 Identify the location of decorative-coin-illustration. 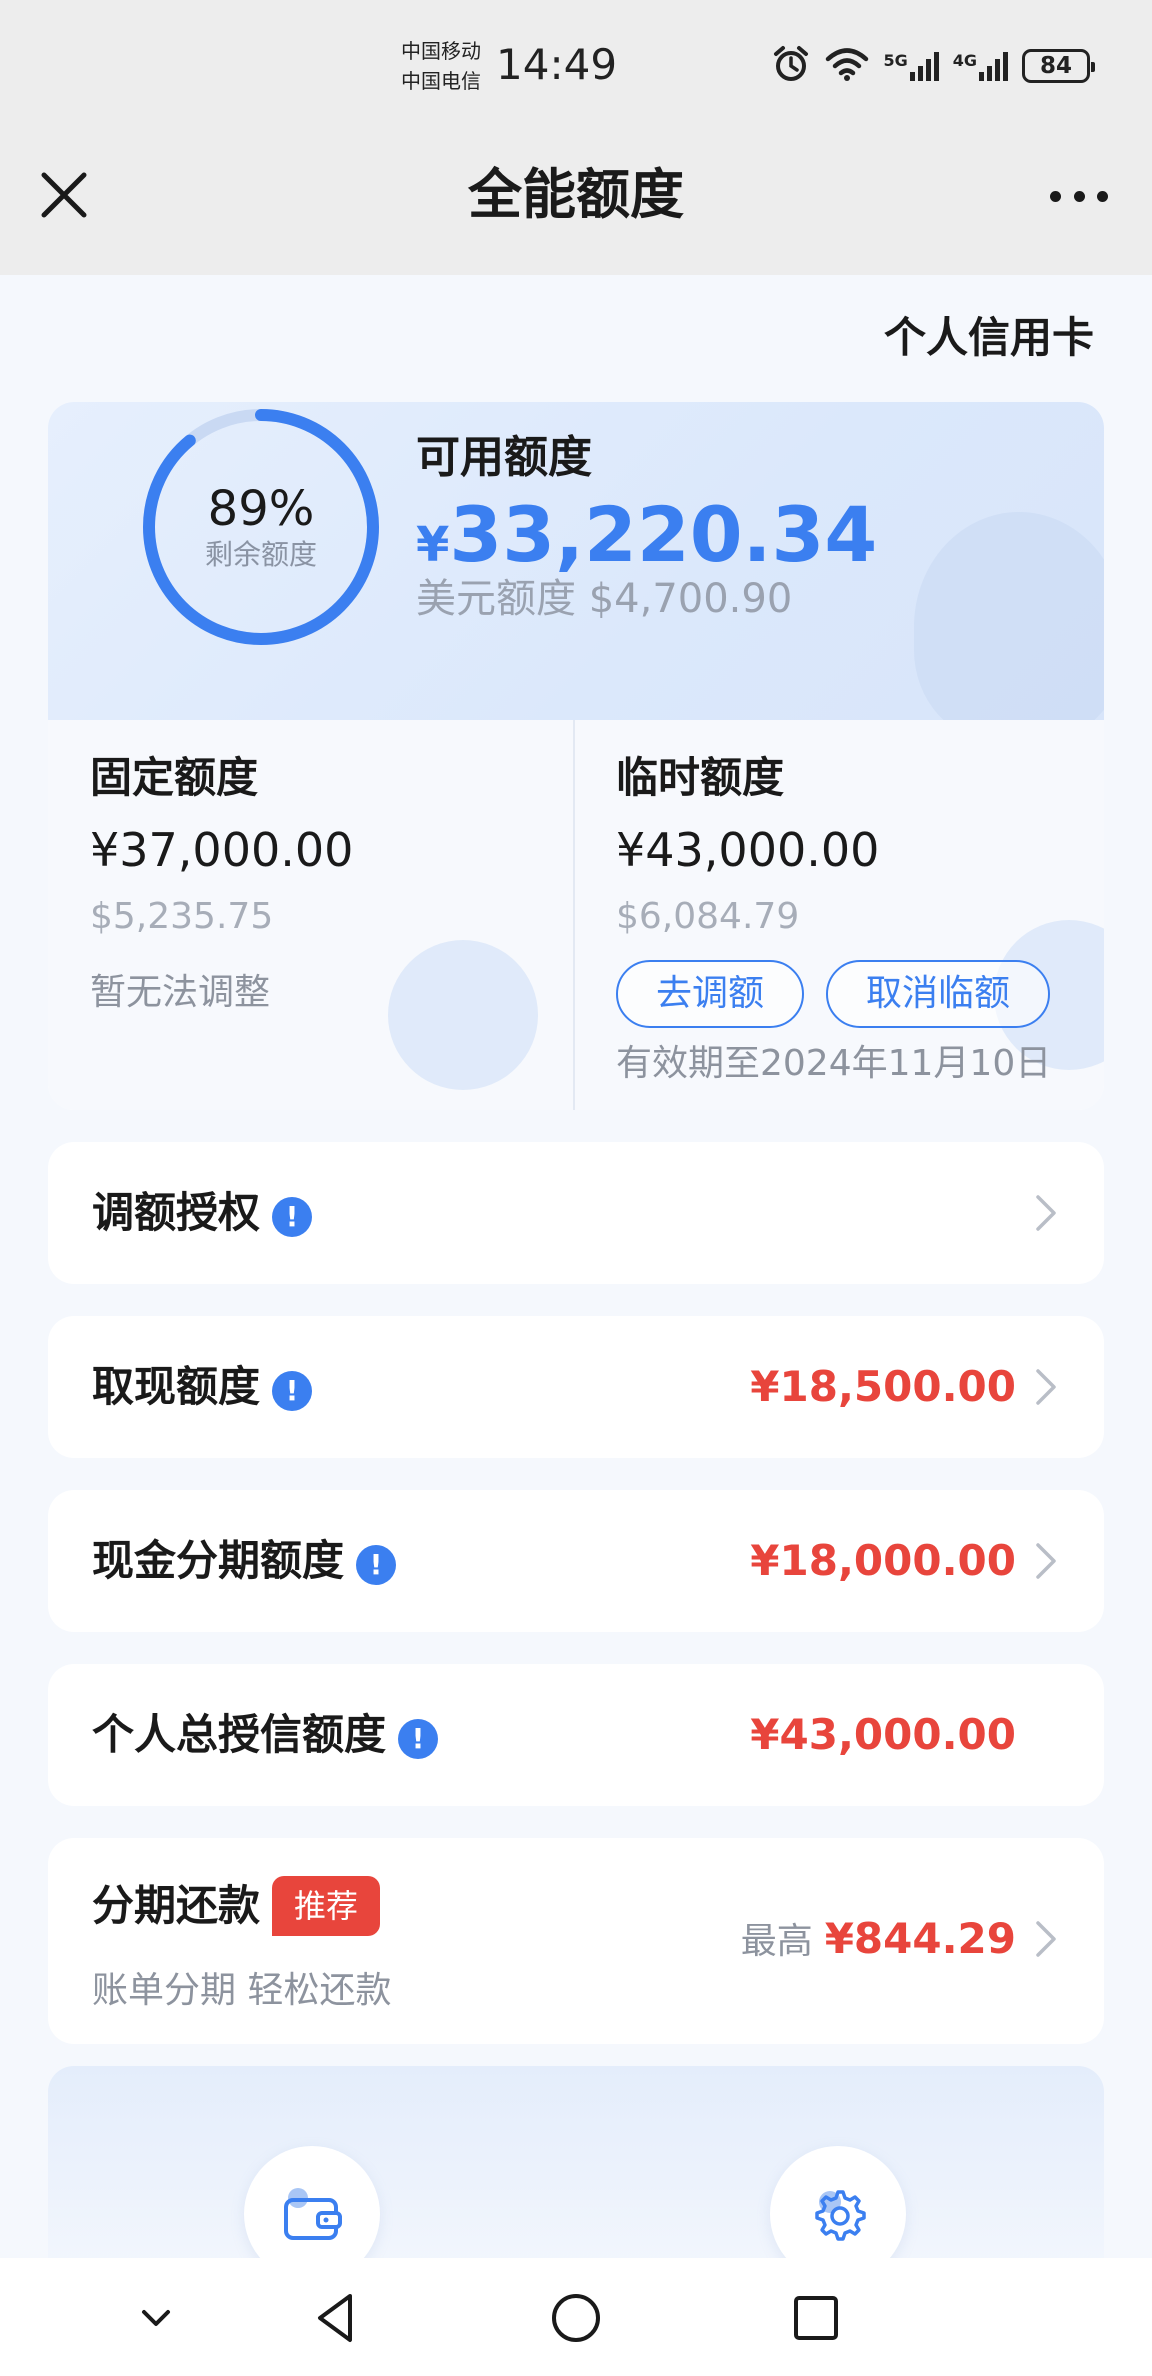
(463, 1015).